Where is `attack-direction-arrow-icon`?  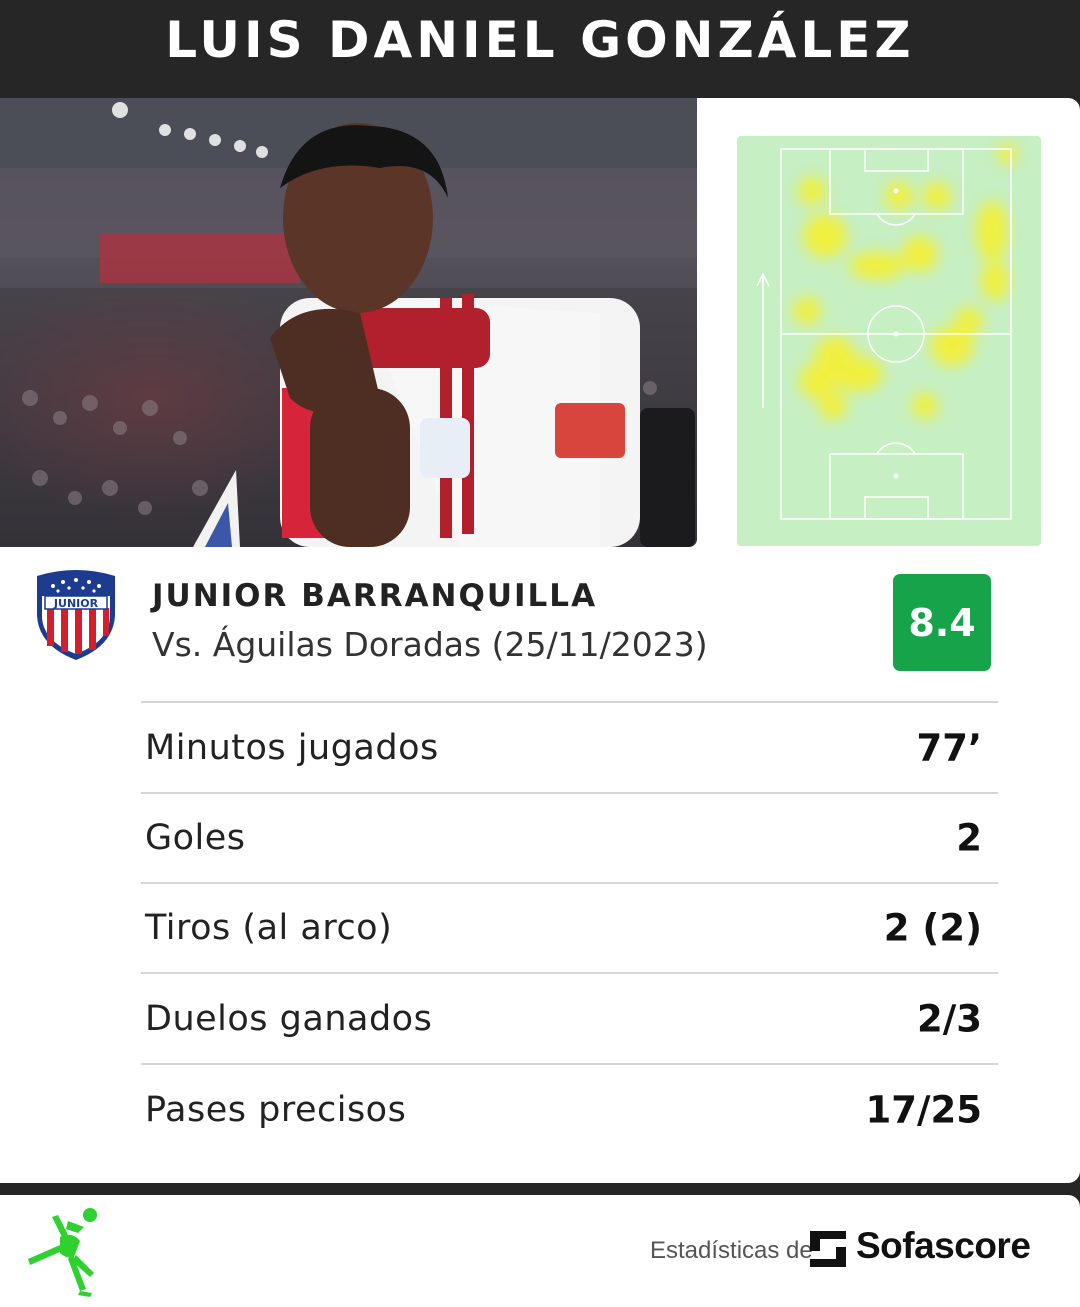
attack-direction-arrow-icon is located at coordinates (763, 340).